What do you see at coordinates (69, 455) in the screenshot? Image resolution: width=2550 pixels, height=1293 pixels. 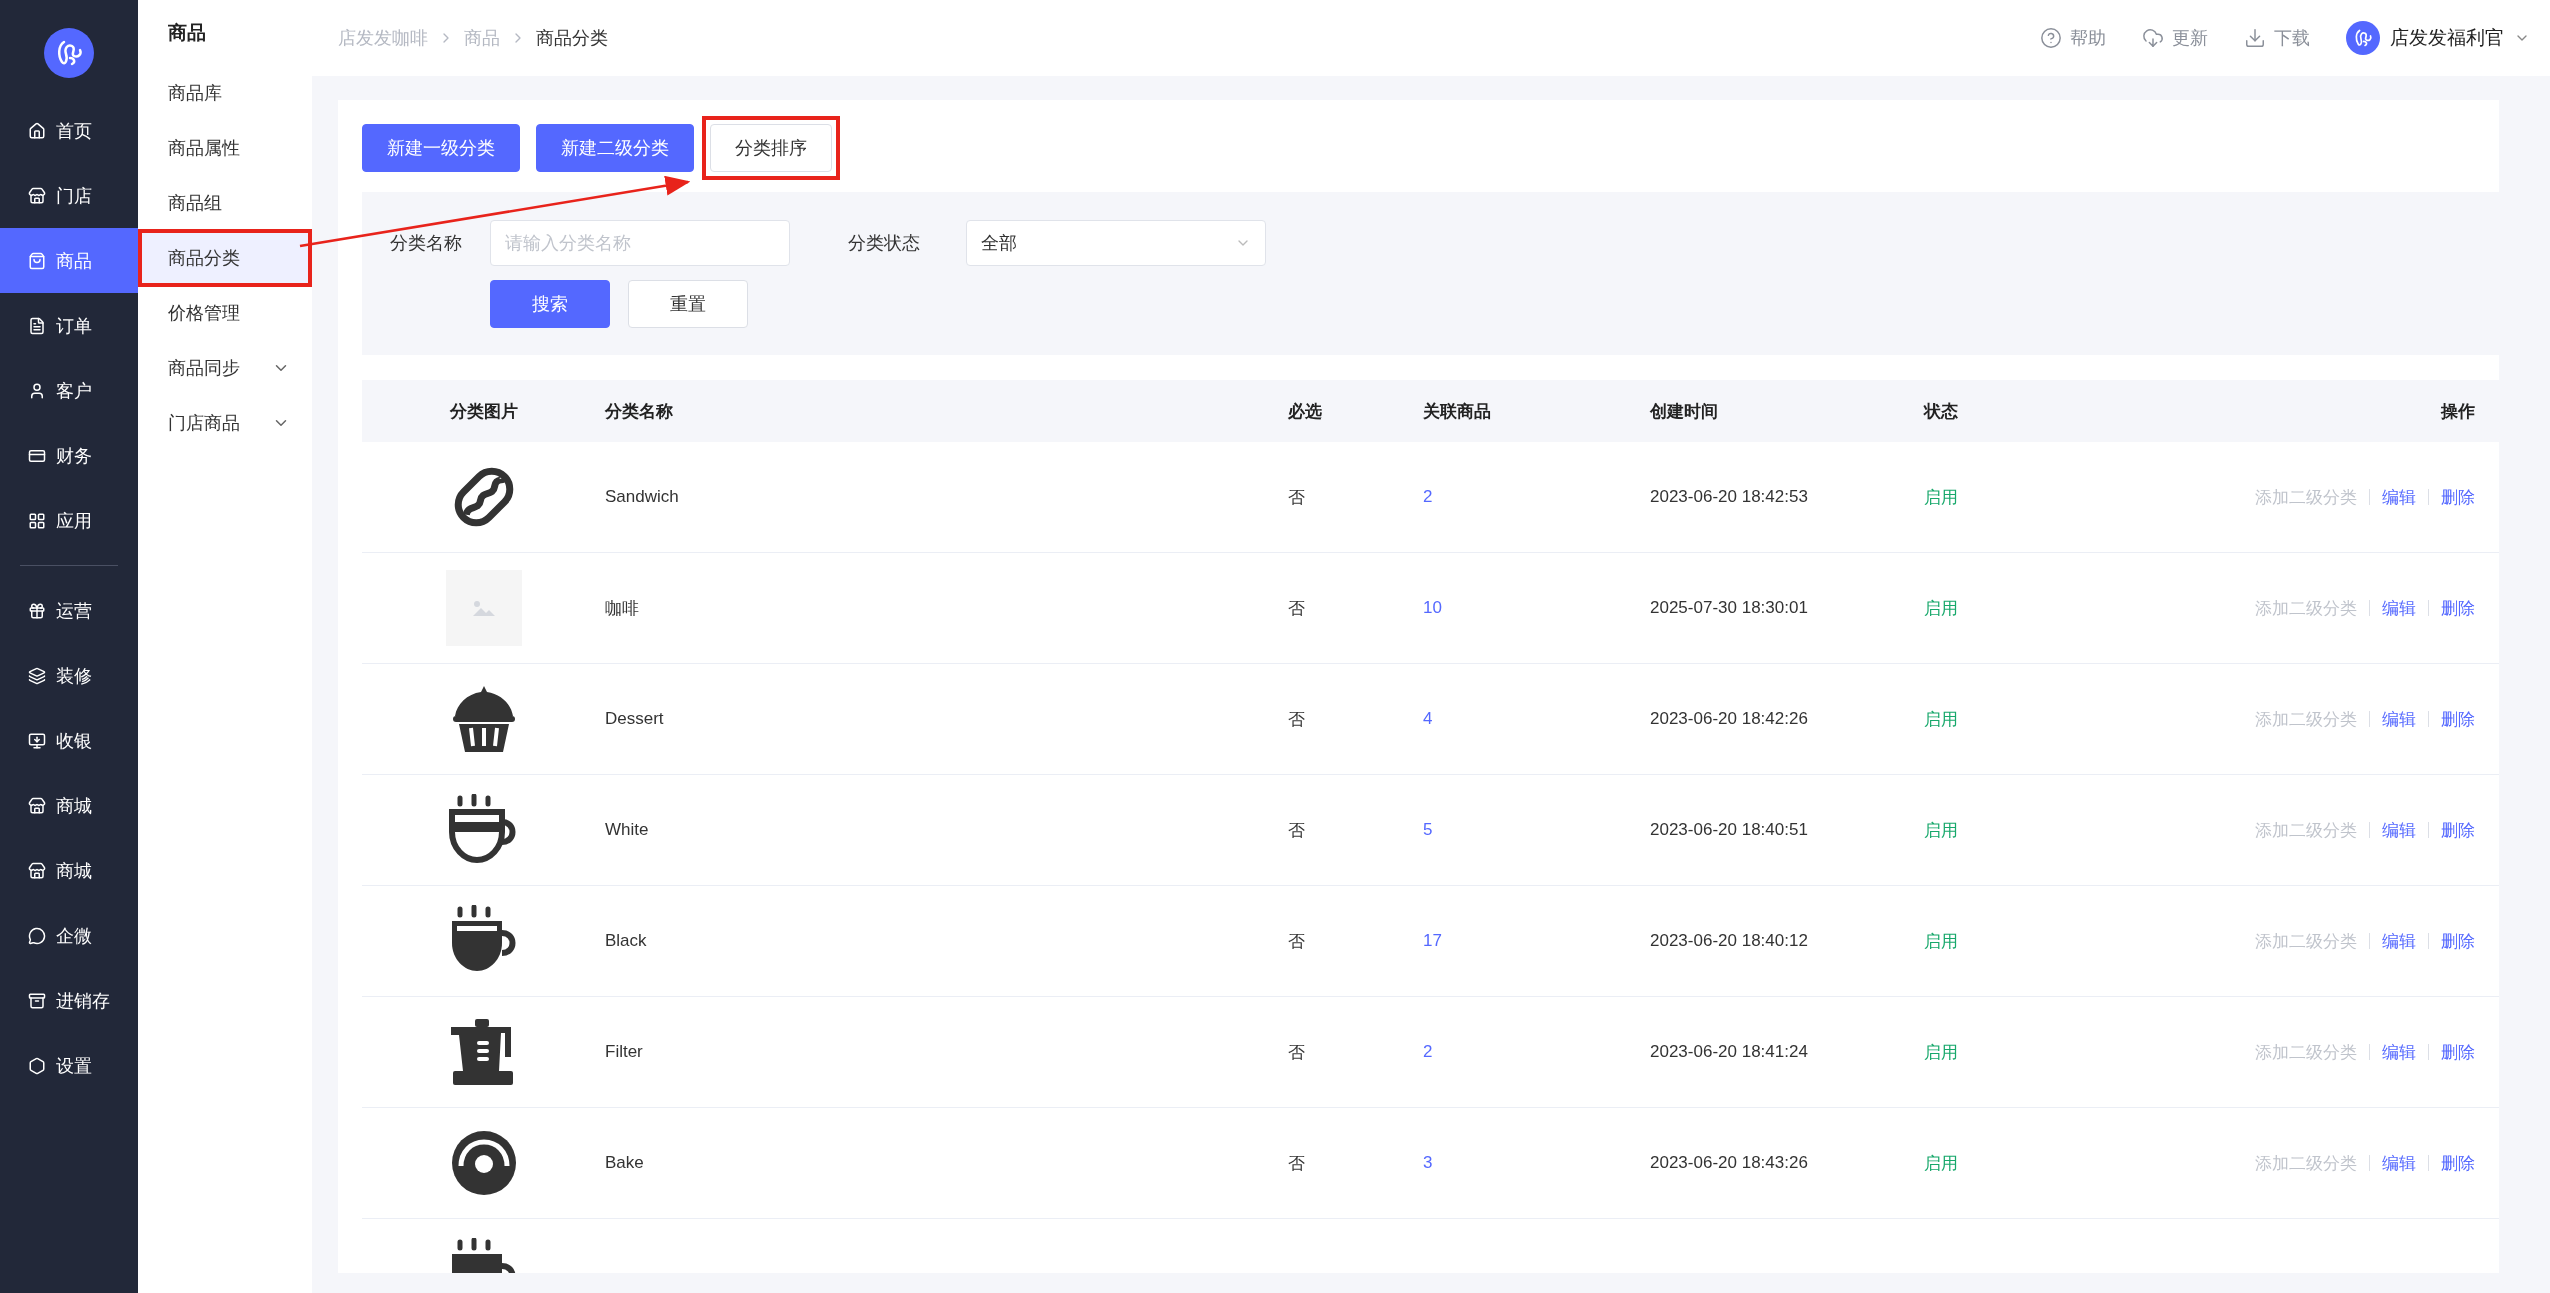 I see `nav-item: 财务` at bounding box center [69, 455].